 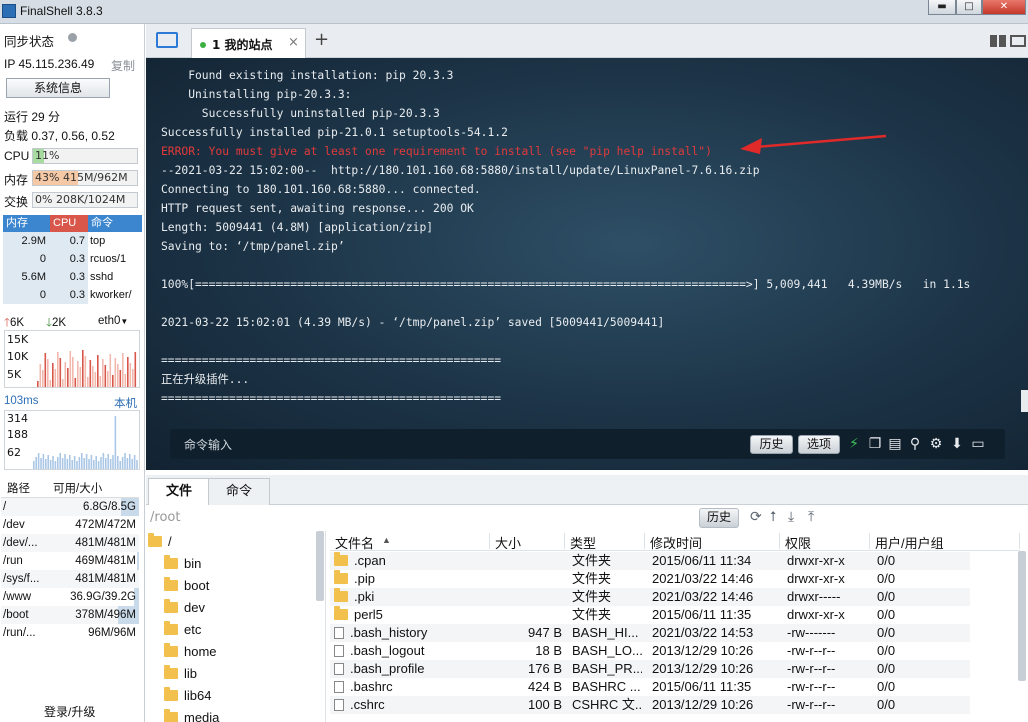 What do you see at coordinates (816, 614) in the screenshot?
I see `file-perm: drwxr-xr-x` at bounding box center [816, 614].